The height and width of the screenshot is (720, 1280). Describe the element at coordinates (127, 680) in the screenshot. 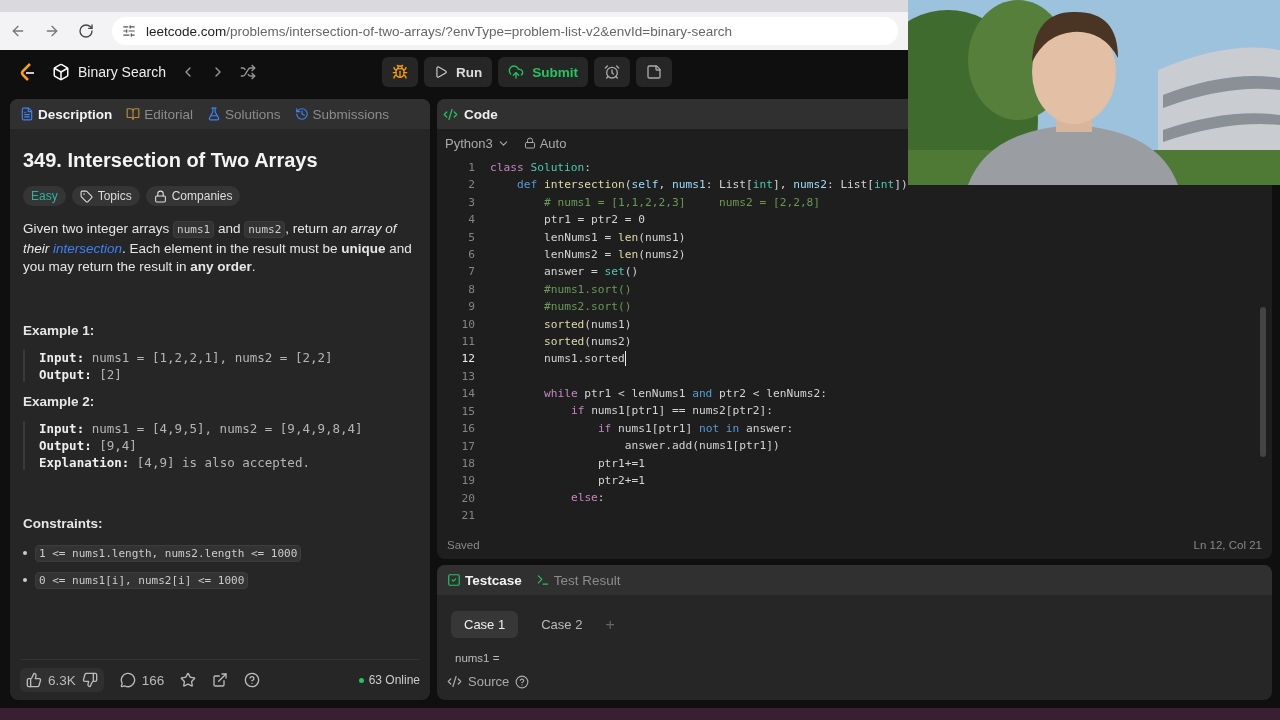

I see `comment-icon` at that location.